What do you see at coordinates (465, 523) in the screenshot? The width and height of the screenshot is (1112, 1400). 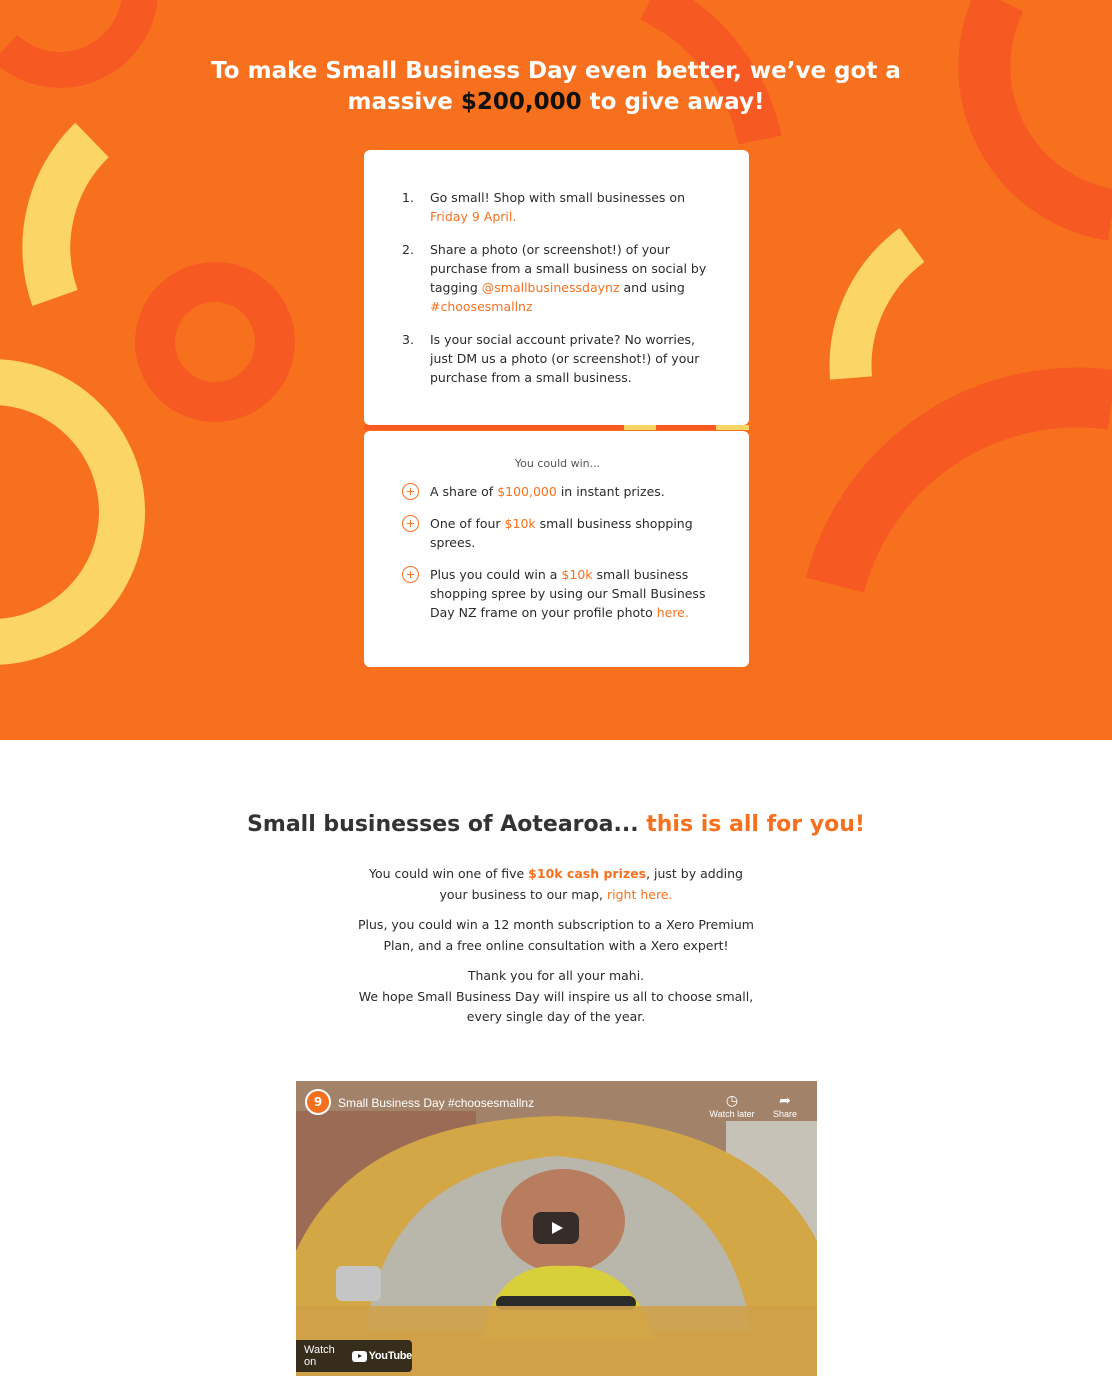 I see `prize-text: One of four` at bounding box center [465, 523].